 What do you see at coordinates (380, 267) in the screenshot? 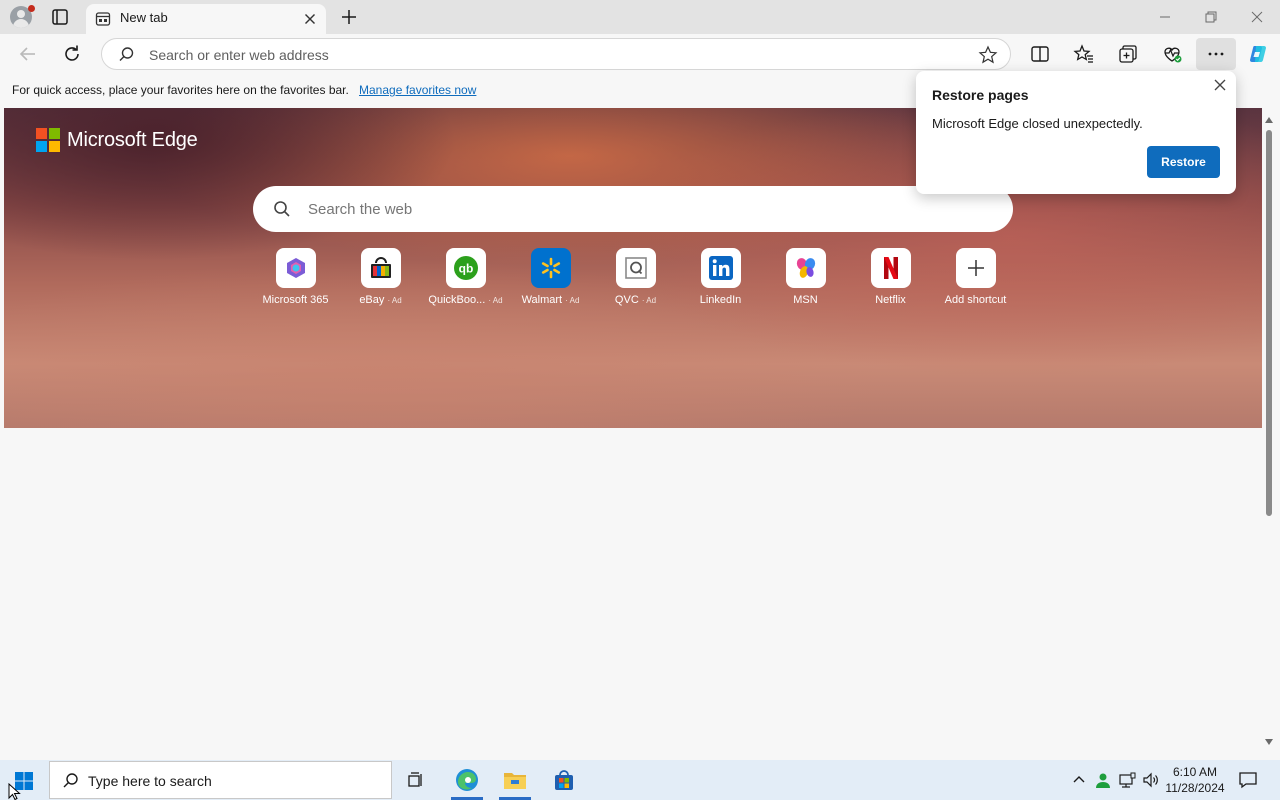
I see `ebay-icon` at bounding box center [380, 267].